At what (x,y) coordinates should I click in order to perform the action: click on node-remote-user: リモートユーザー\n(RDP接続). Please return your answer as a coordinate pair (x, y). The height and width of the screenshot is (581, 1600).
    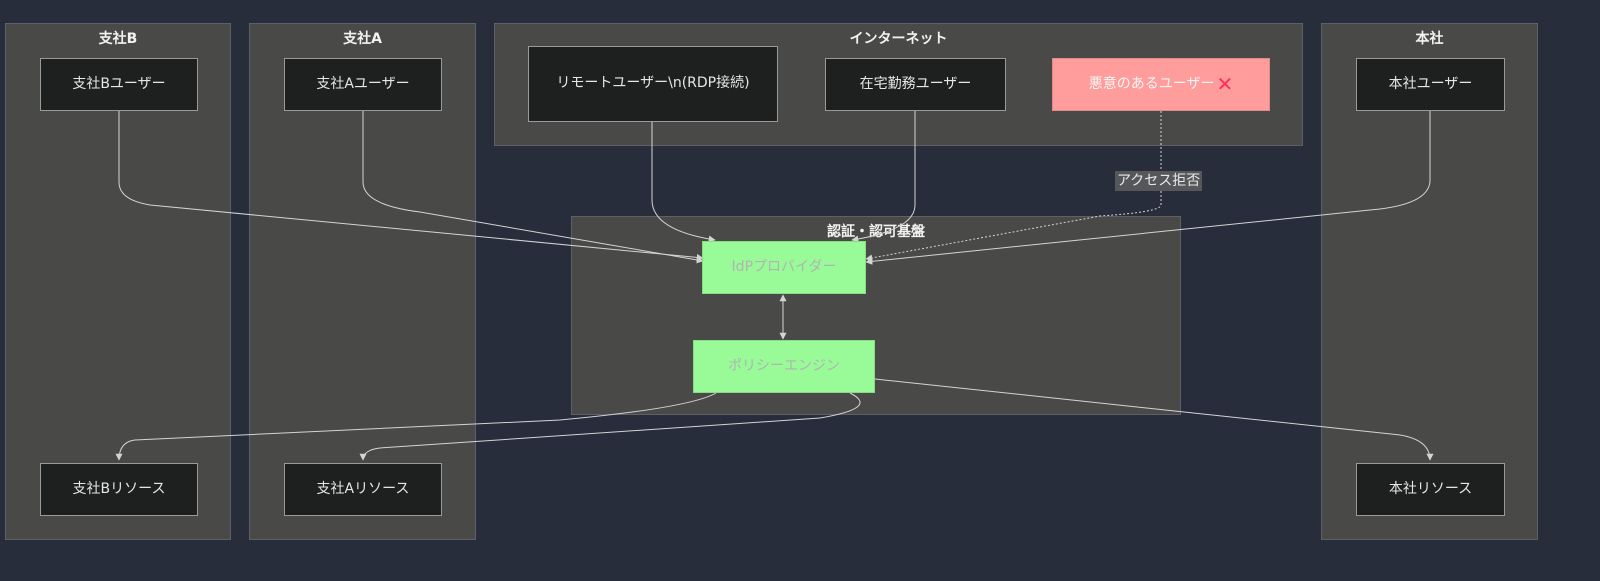
    Looking at the image, I should click on (653, 84).